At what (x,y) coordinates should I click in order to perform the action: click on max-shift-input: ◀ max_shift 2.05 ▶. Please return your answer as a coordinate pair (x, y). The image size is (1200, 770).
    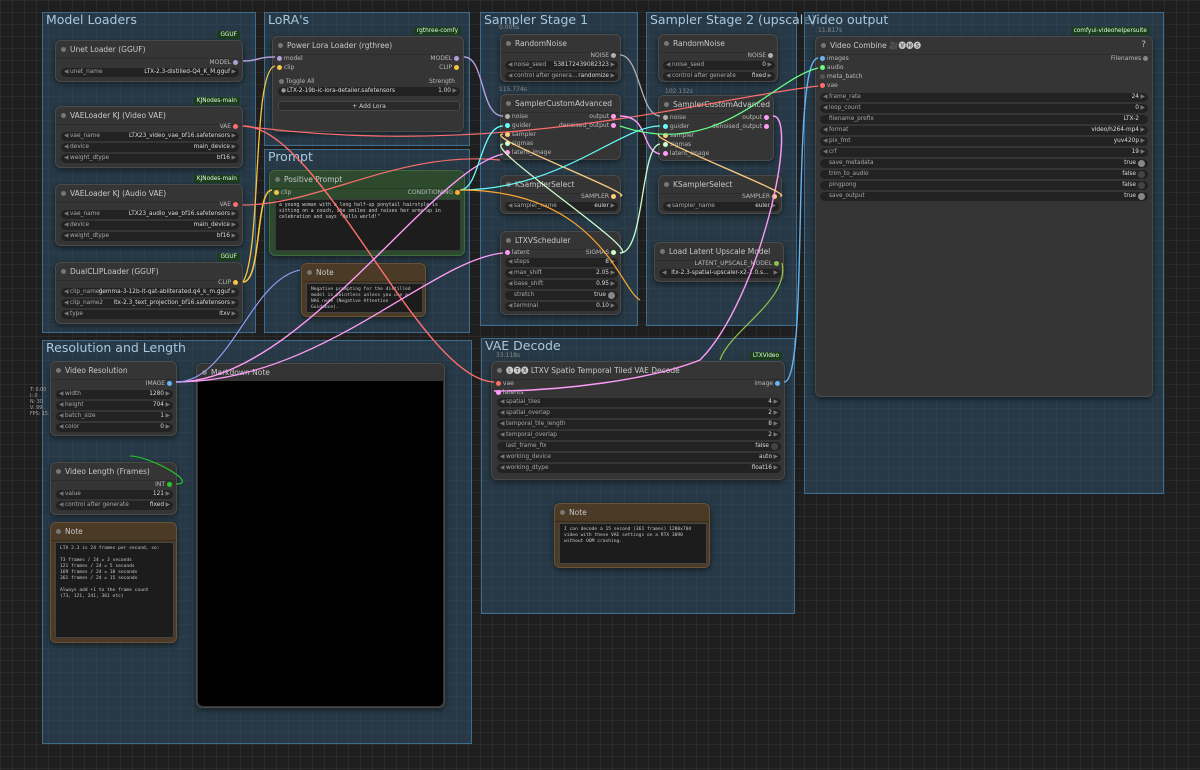
    Looking at the image, I should click on (561, 273).